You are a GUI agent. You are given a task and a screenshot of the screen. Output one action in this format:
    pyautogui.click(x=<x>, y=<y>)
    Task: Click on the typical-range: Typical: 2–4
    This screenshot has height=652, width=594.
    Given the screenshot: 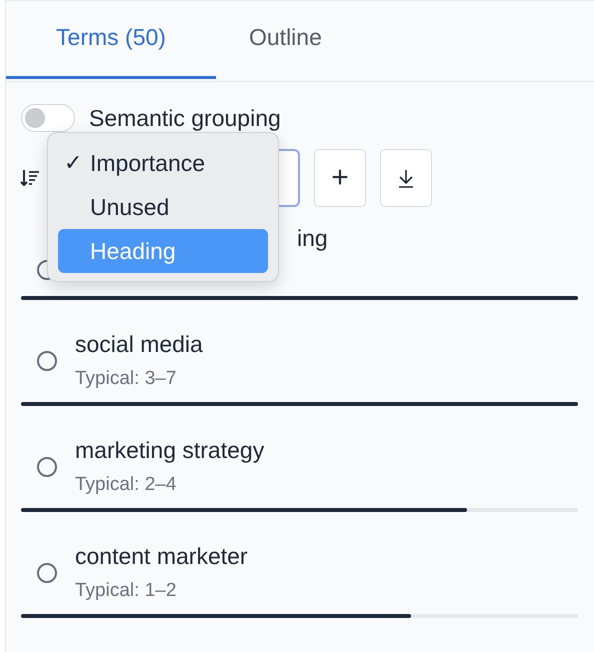 What is the action you would take?
    pyautogui.click(x=126, y=485)
    